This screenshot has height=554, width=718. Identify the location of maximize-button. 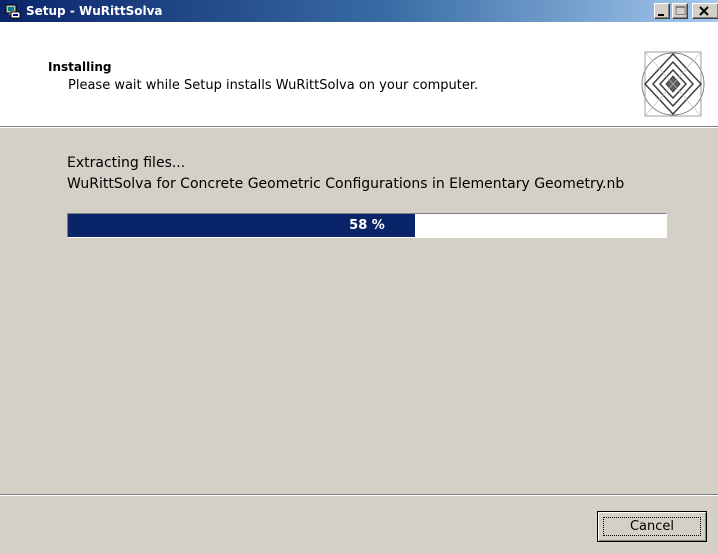
(680, 11).